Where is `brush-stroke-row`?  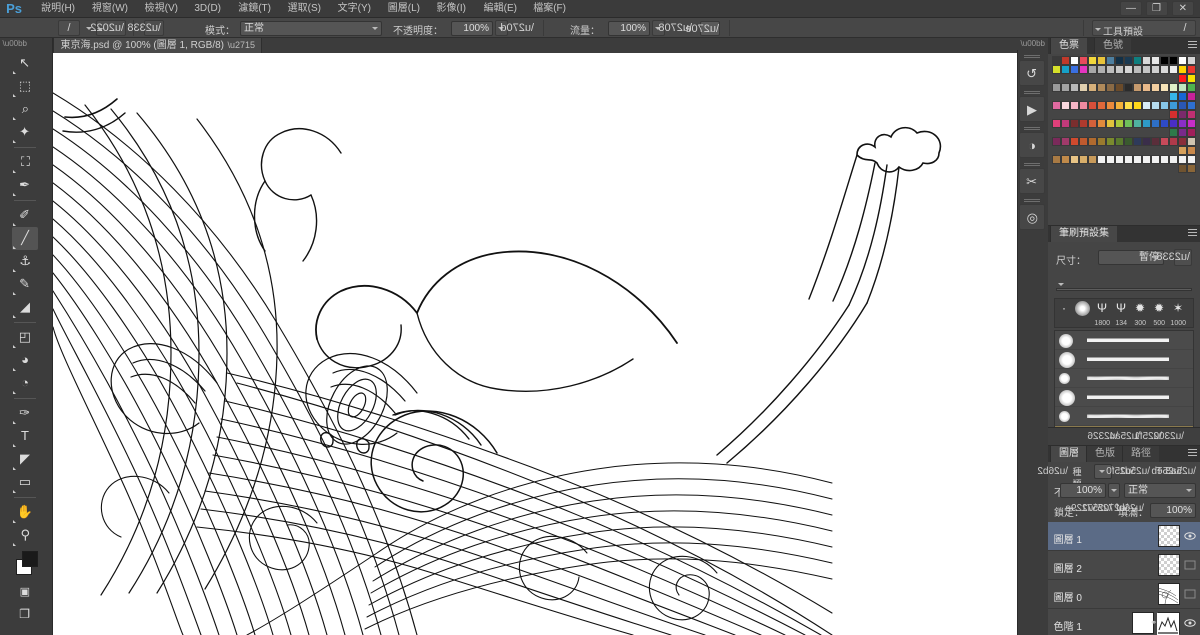 brush-stroke-row is located at coordinates (1124, 416).